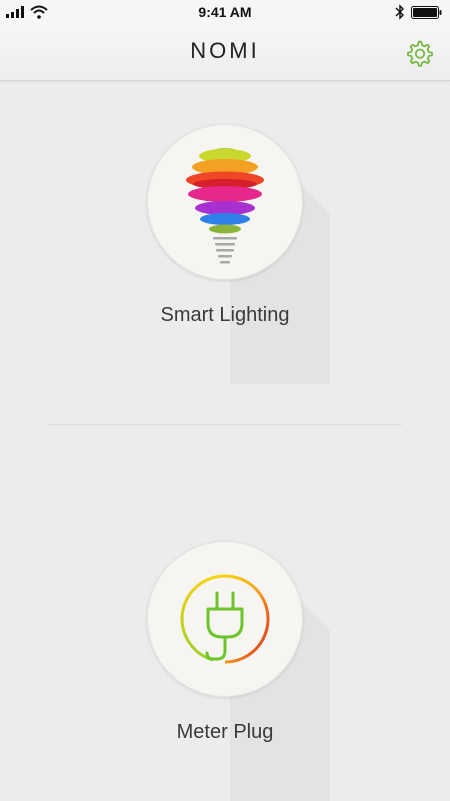 The height and width of the screenshot is (801, 450). Describe the element at coordinates (225, 315) in the screenshot. I see `smart-lighting-label: Smart Lighting` at that location.